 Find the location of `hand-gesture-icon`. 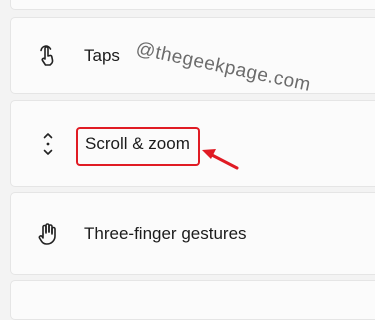

hand-gesture-icon is located at coordinates (48, 234).